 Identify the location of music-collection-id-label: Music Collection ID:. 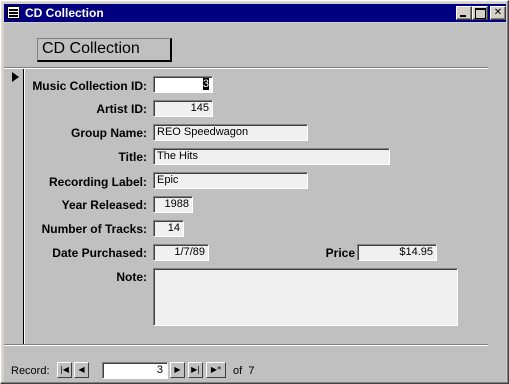
(89, 86).